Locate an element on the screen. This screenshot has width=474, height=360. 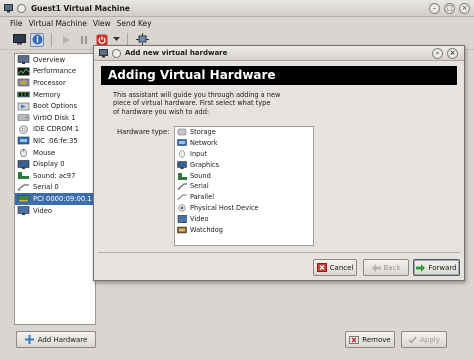
sidebar-item-label: Mouse is located at coordinates (44, 152).